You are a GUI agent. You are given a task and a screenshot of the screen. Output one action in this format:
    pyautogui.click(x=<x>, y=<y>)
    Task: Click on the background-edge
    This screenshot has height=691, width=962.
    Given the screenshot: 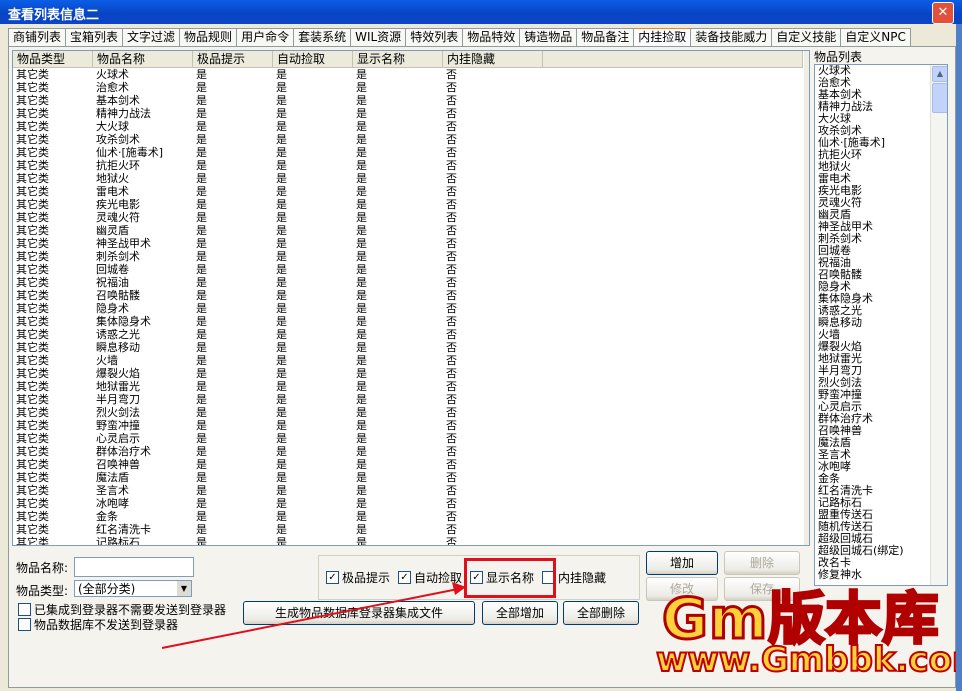 What is the action you would take?
    pyautogui.click(x=959, y=357)
    